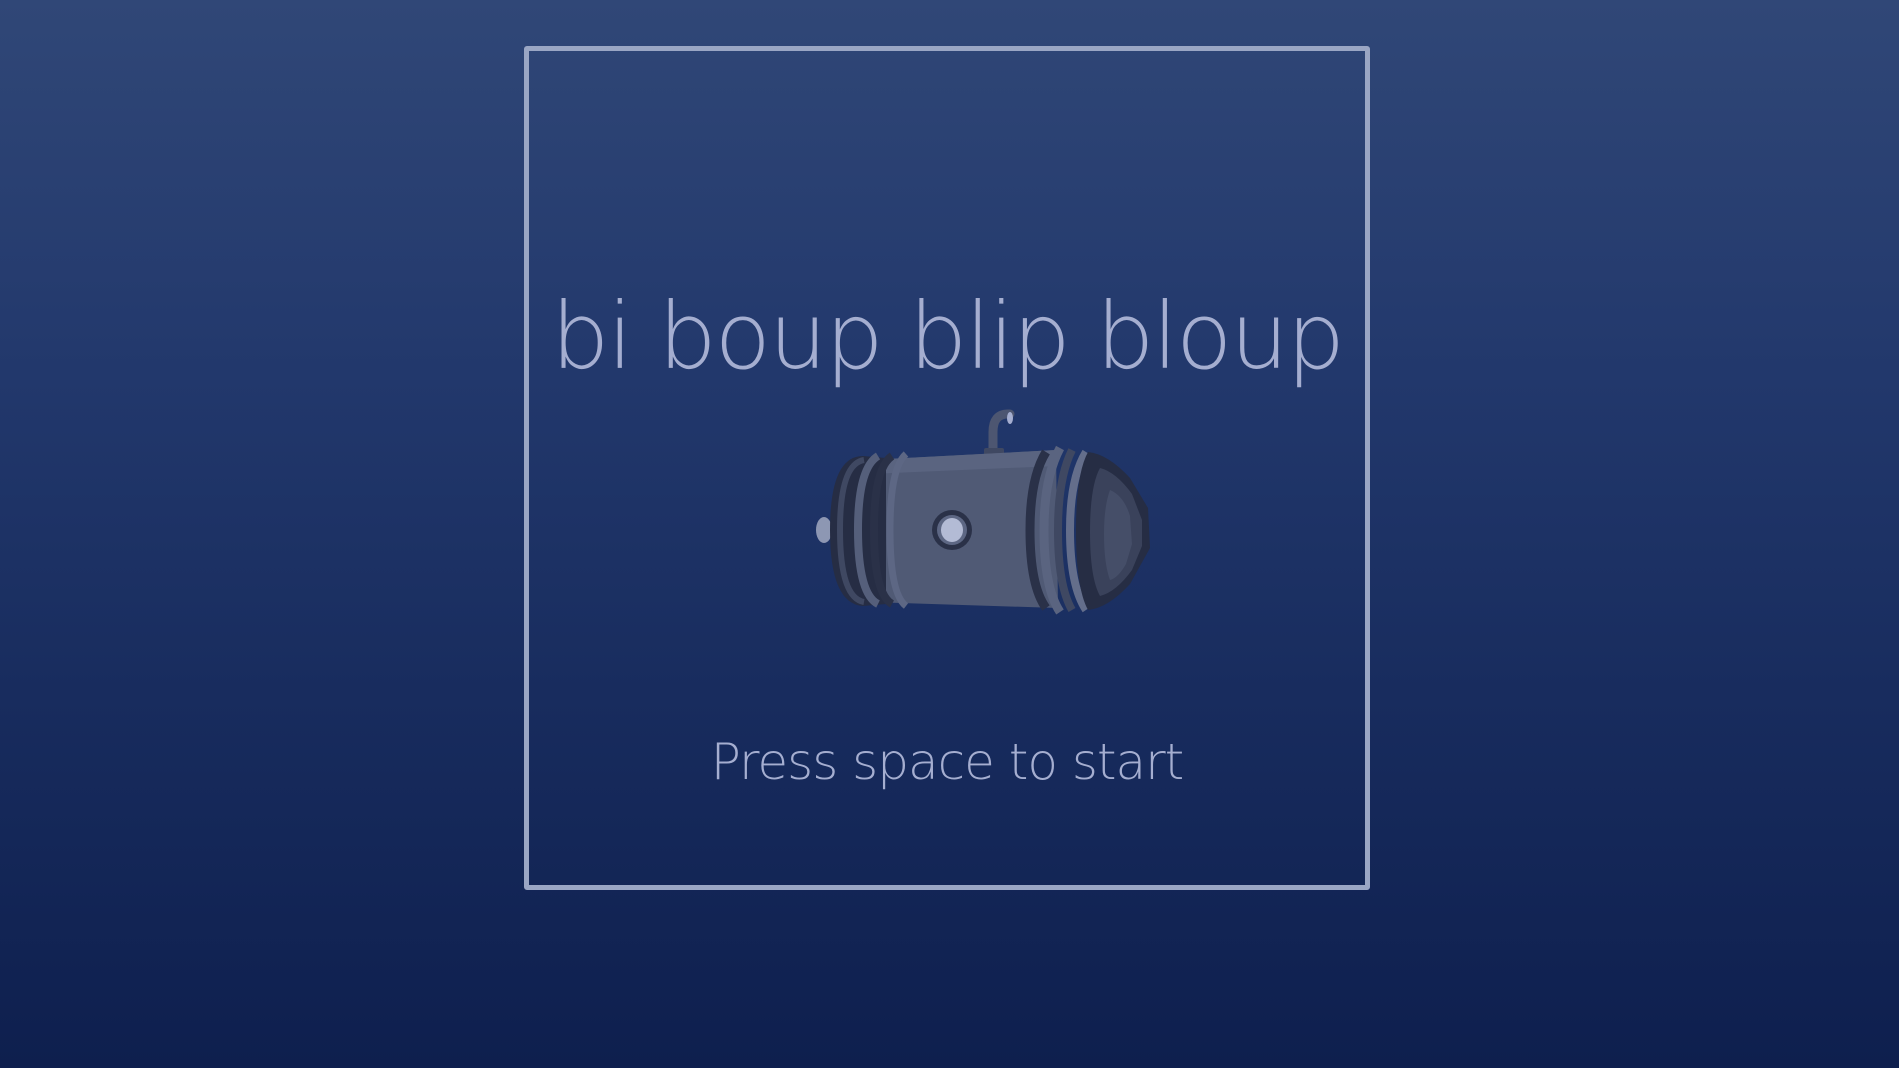 This screenshot has height=1068, width=1899. Describe the element at coordinates (948, 336) in the screenshot. I see `game-title: bi boup blip bloup` at that location.